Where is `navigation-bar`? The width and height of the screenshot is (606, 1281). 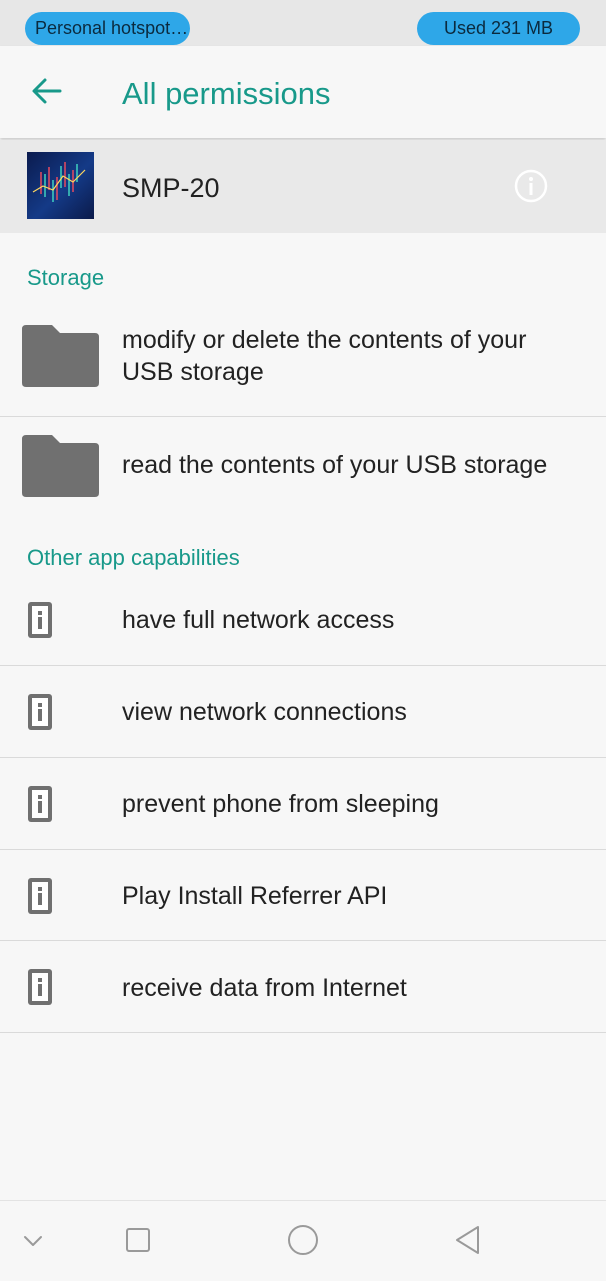
navigation-bar is located at coordinates (303, 1240).